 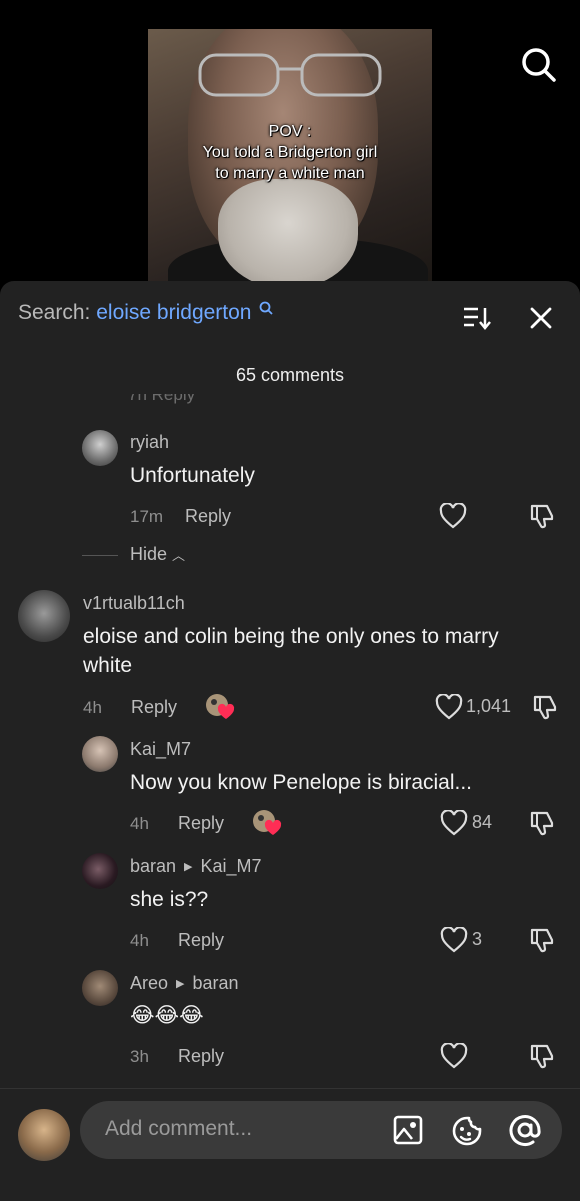 What do you see at coordinates (290, 1023) in the screenshot?
I see `comment-item: Areo ▶ baran 😂😂😂 3h Reply` at bounding box center [290, 1023].